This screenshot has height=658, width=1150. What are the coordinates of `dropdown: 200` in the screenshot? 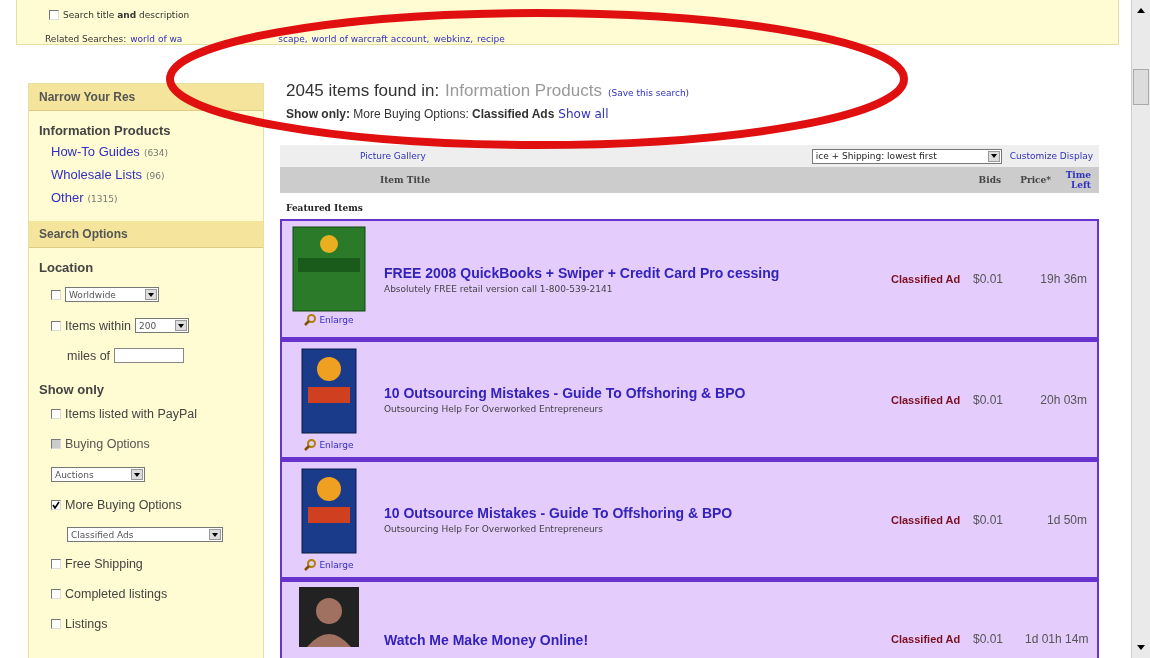 It's located at (162, 325).